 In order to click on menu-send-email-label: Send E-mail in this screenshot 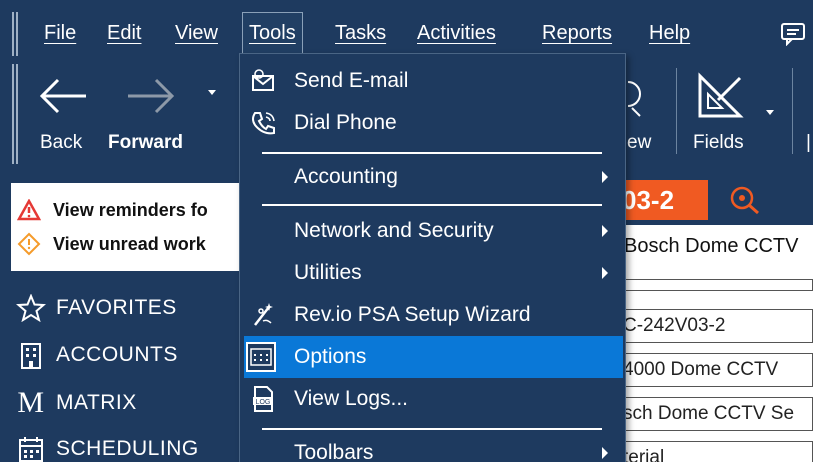, I will do `click(351, 80)`.